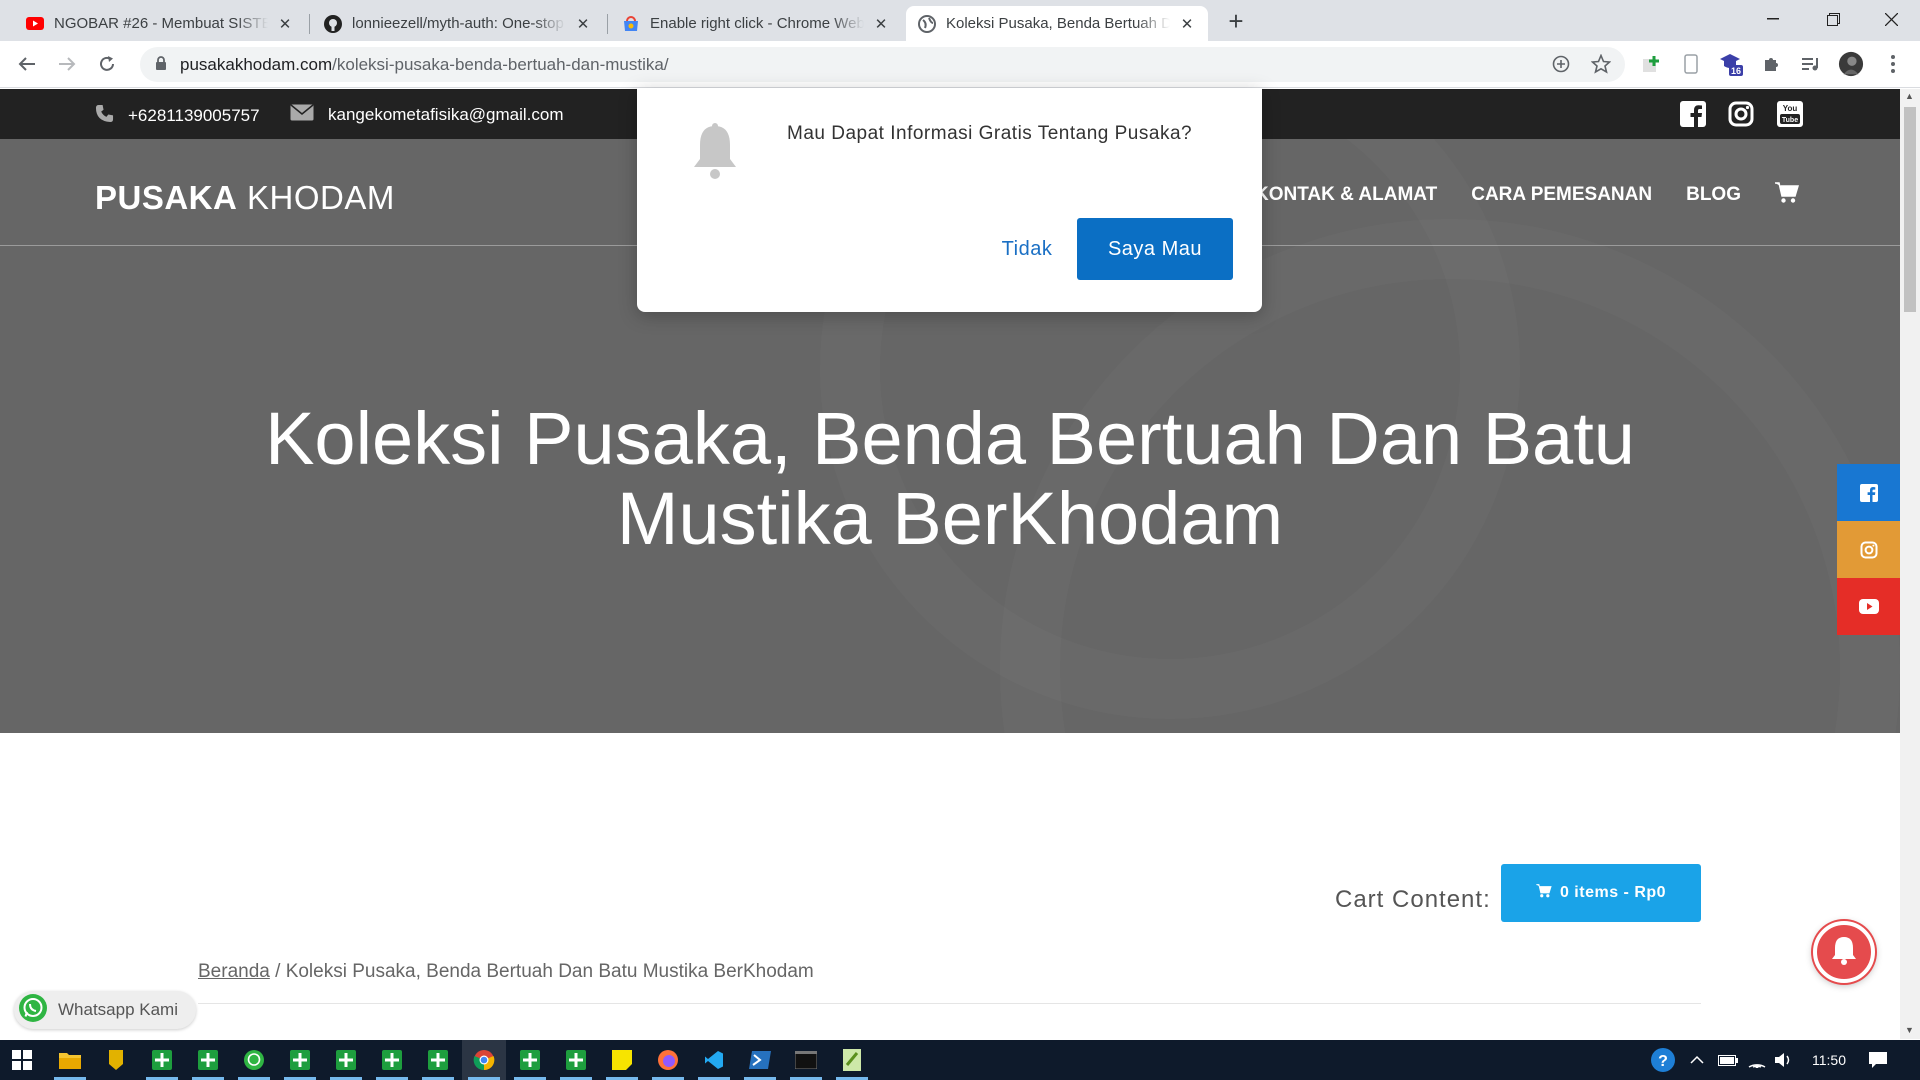  I want to click on float-facebook-icon, so click(1868, 492).